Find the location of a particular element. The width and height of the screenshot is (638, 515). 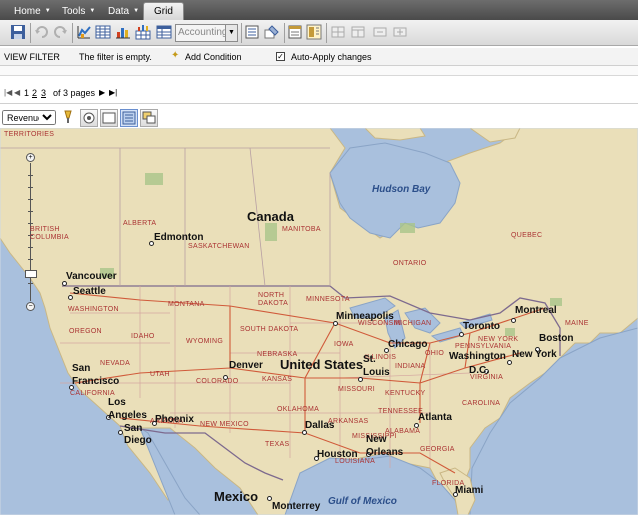

add-condition-link: Add Condition is located at coordinates (213, 57).